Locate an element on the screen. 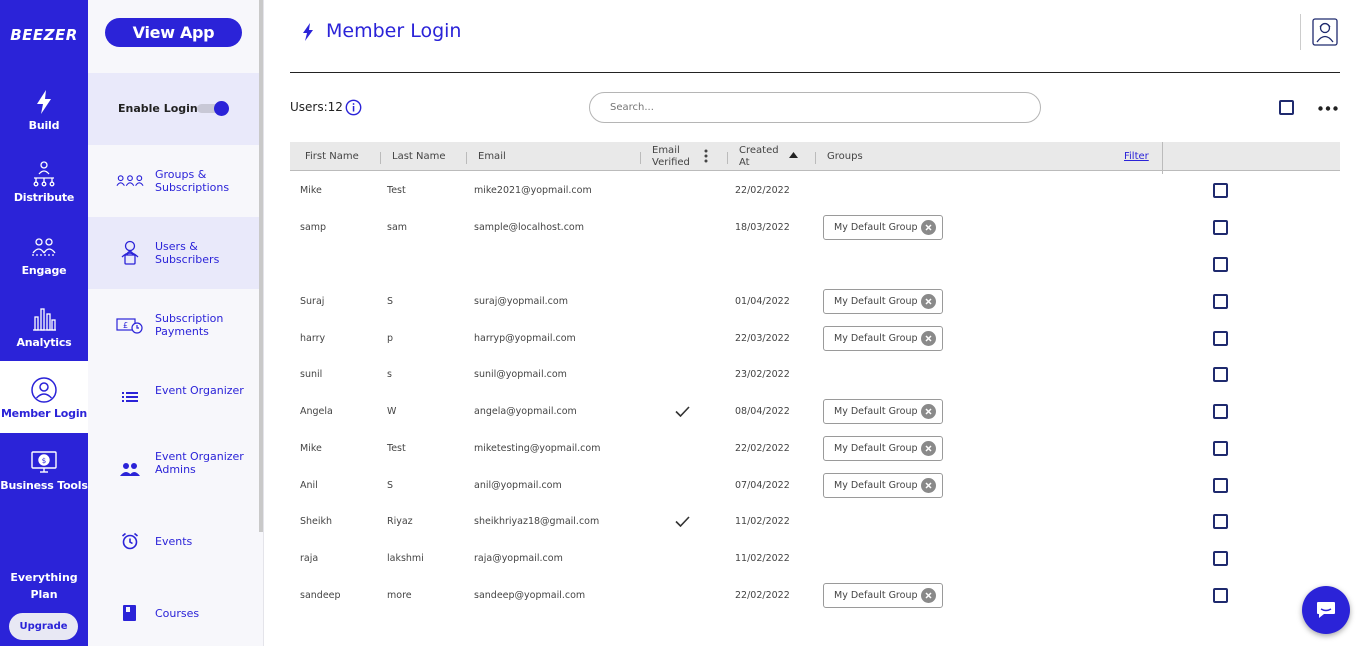 This screenshot has width=1363, height=649. bolt-icon is located at coordinates (44, 102).